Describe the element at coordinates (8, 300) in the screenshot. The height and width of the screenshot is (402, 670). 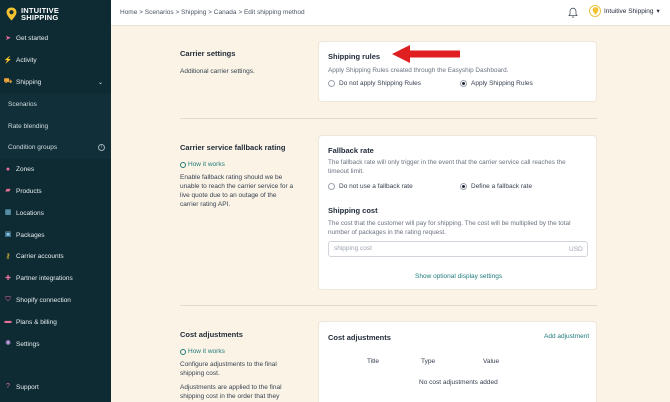
I see `shopify-icon: ⛉` at that location.